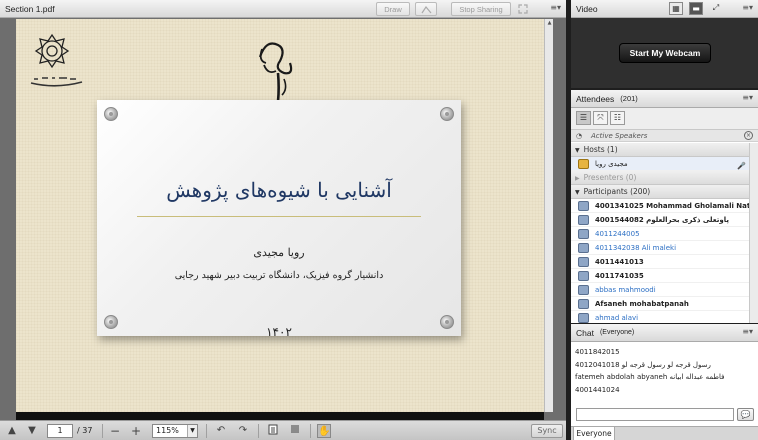 The image size is (758, 440). I want to click on pointer-tool-button, so click(426, 9).